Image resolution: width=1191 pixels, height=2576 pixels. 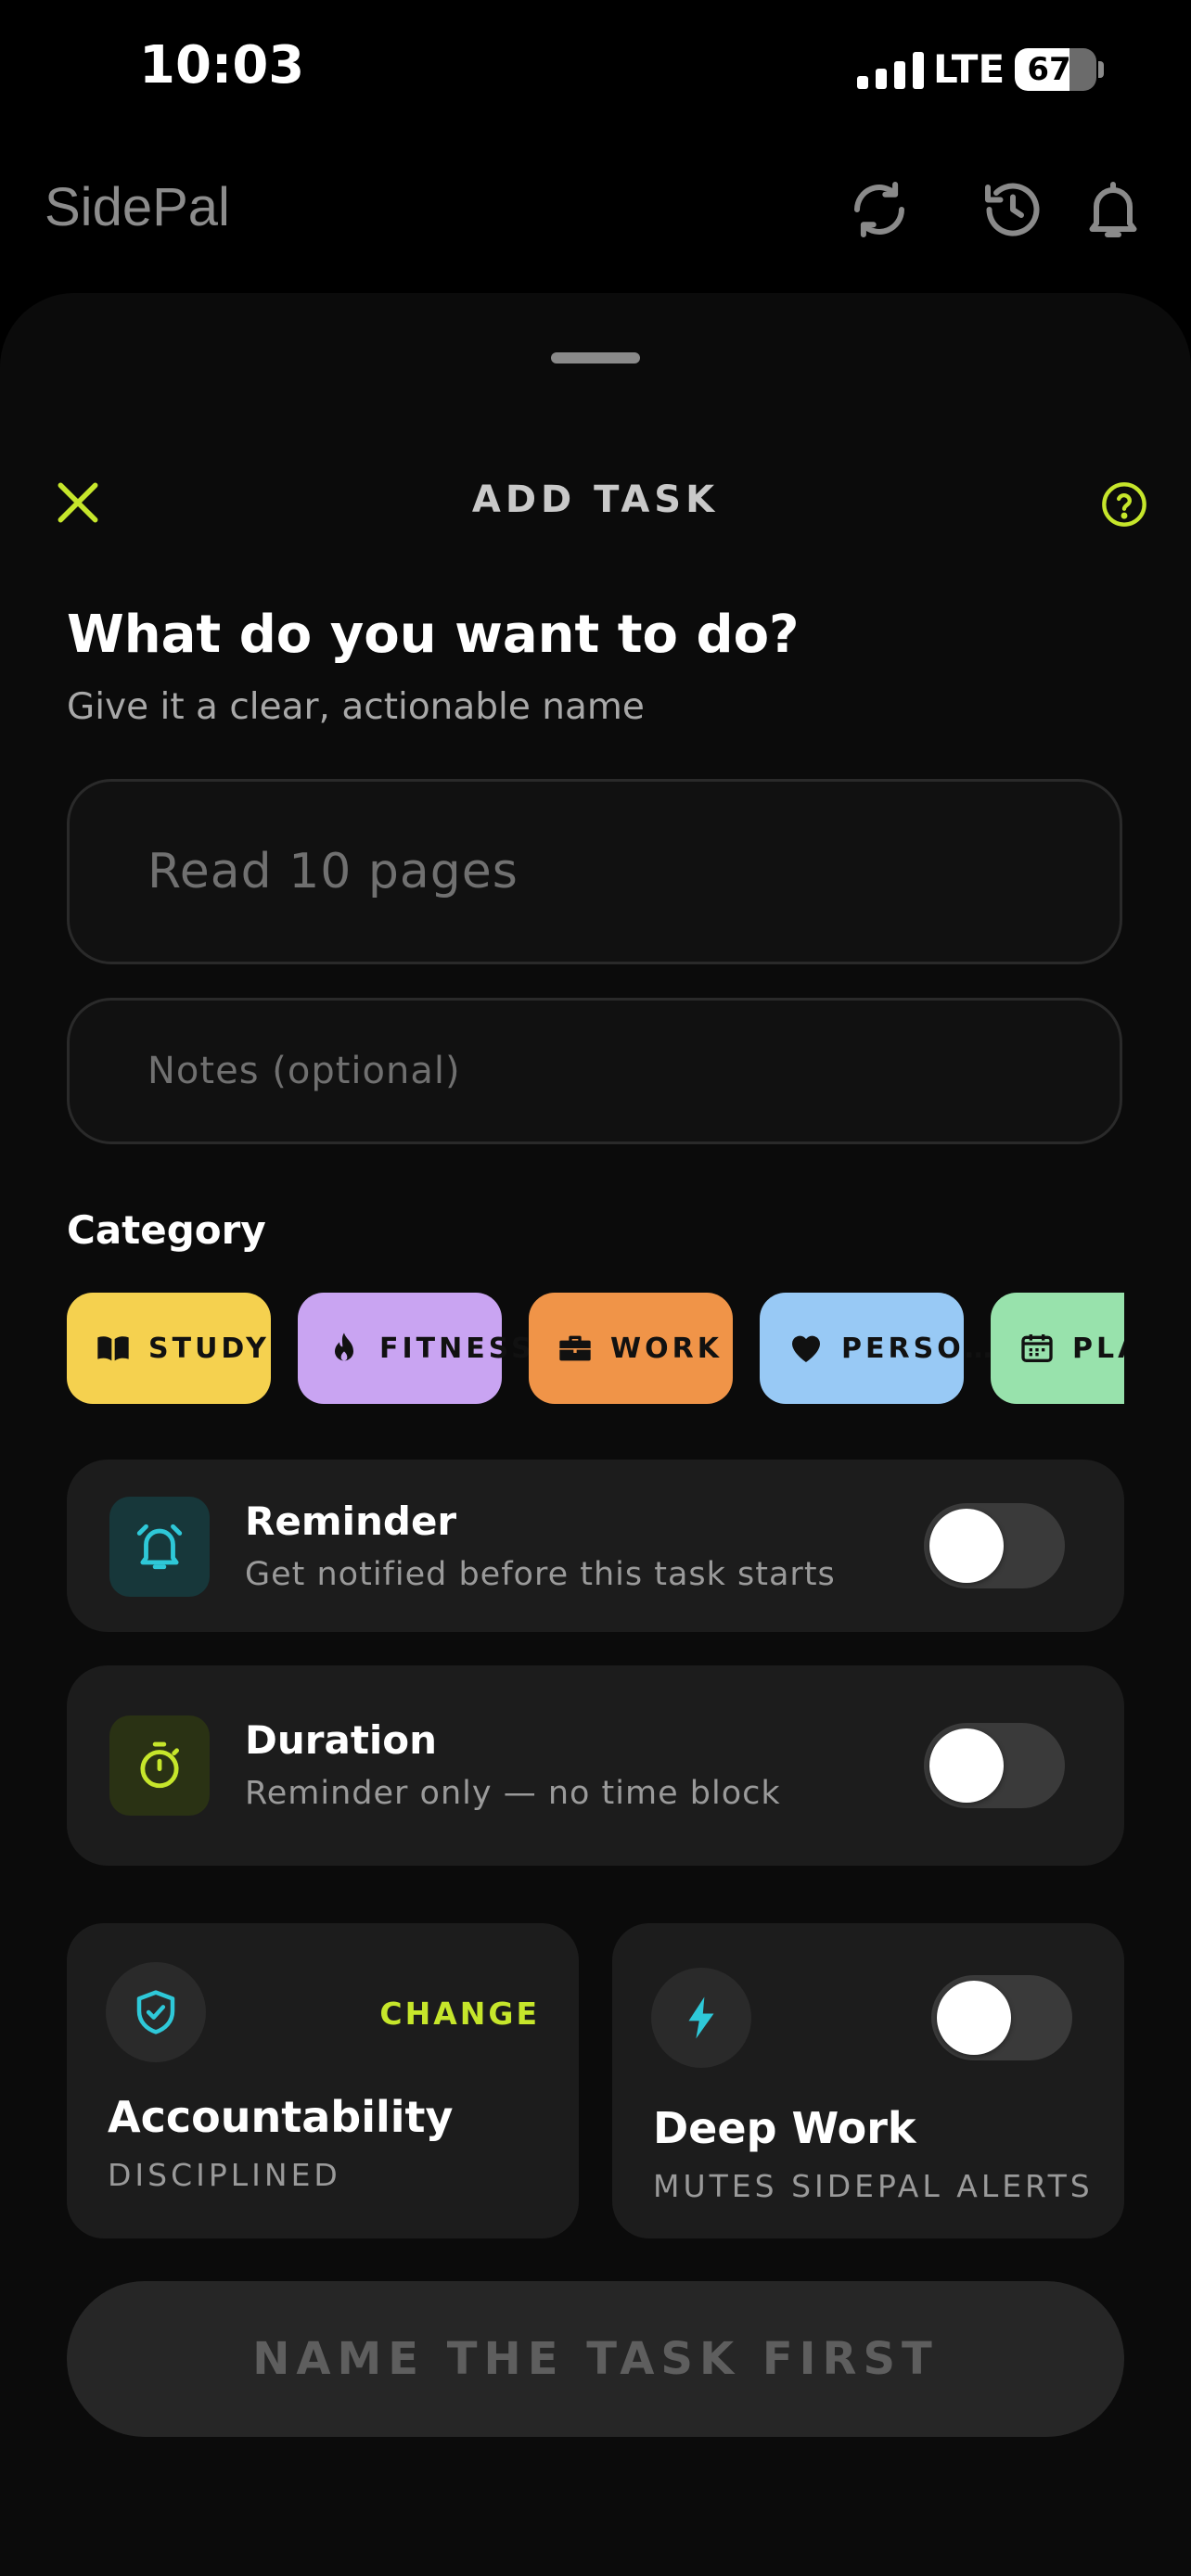 I want to click on duration-toggle, so click(x=995, y=1766).